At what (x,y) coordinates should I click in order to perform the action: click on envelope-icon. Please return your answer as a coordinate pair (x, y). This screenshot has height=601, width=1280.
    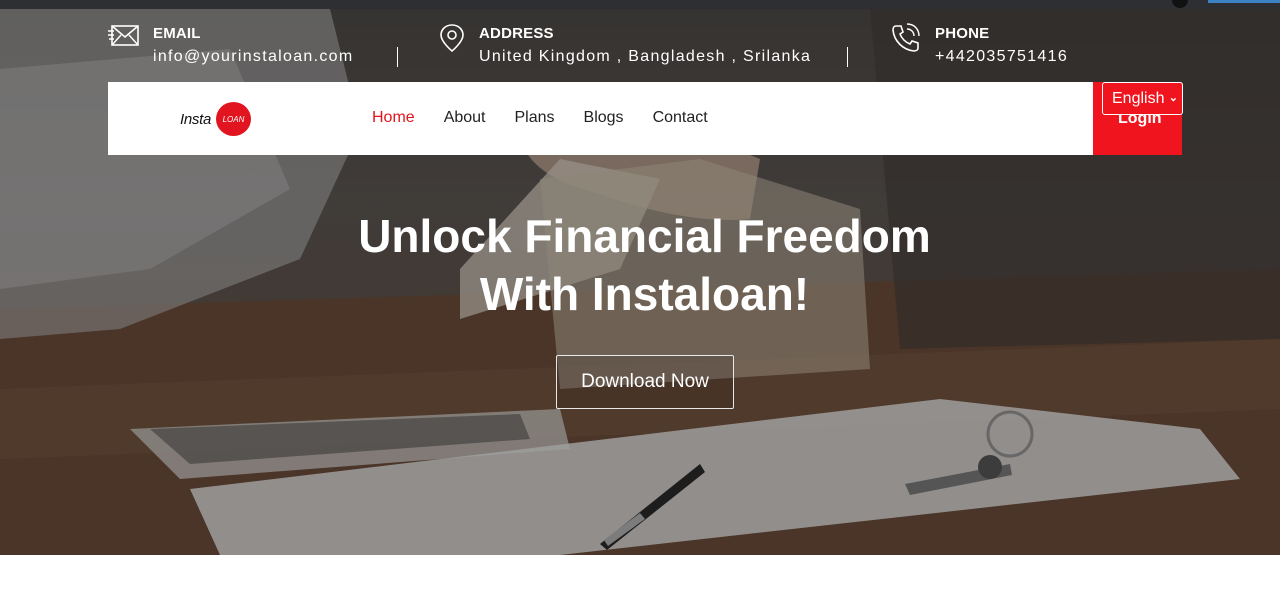
    Looking at the image, I should click on (124, 38).